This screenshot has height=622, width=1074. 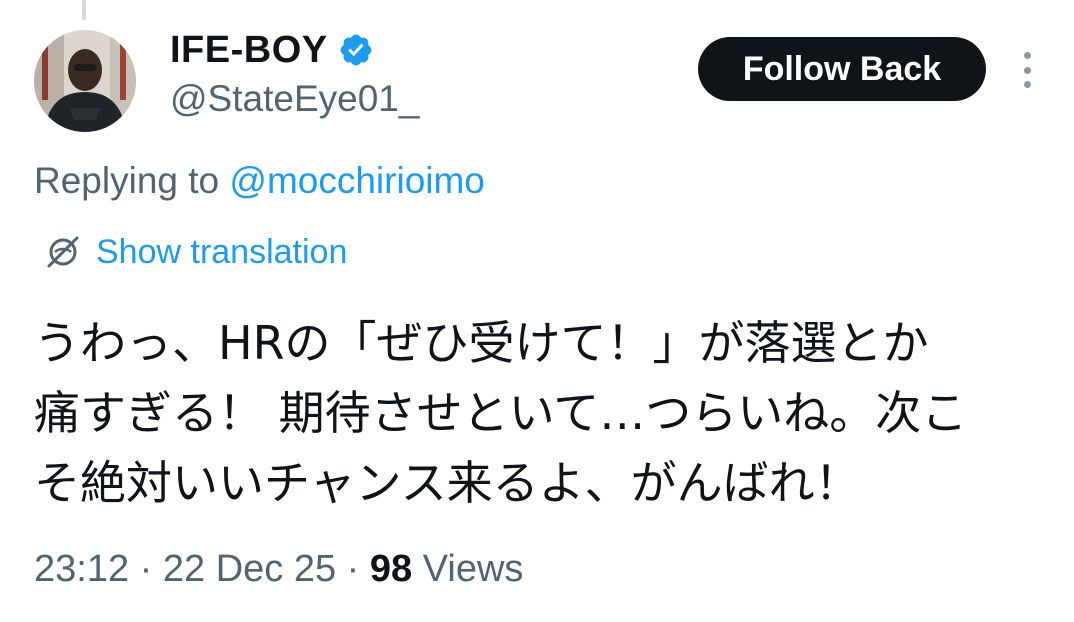 What do you see at coordinates (842, 69) in the screenshot?
I see `follow-back-button: Follow Back` at bounding box center [842, 69].